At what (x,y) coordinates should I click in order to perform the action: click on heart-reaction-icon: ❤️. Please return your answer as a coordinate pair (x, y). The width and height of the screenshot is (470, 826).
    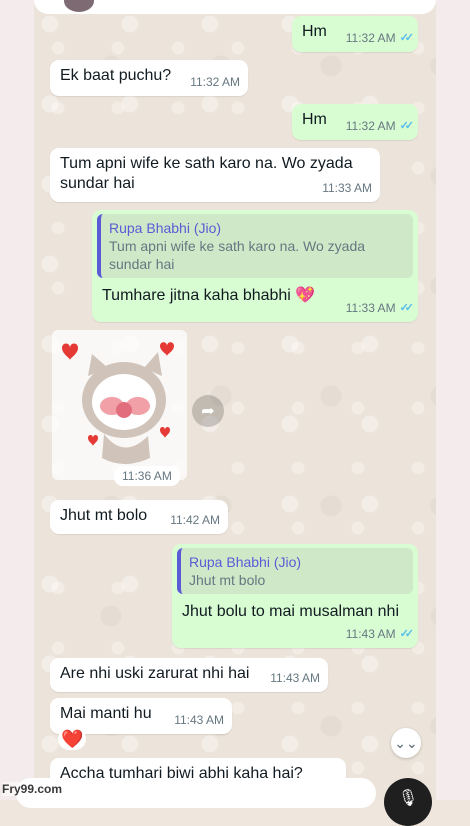
    Looking at the image, I should click on (72, 739).